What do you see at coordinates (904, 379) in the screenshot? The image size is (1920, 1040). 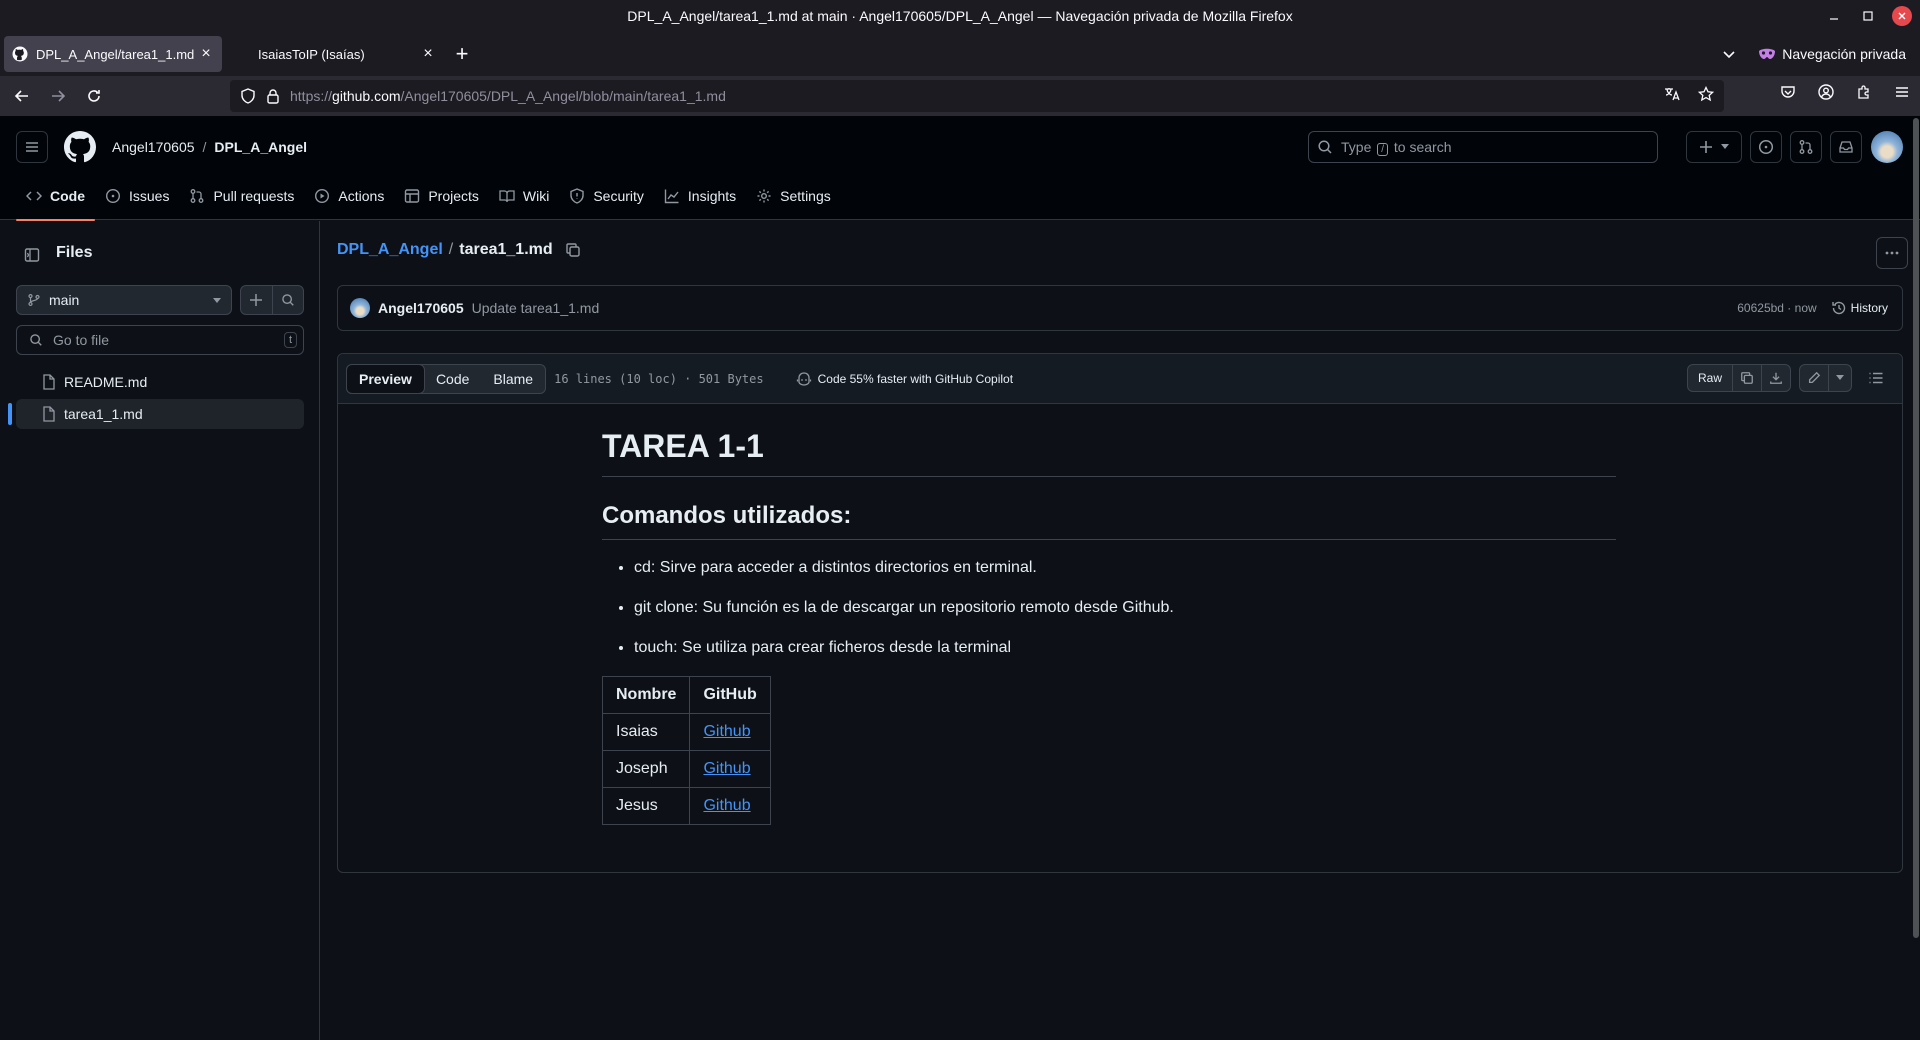 I see `copilot-promo: Code 55% faster with GitHub Copilot` at bounding box center [904, 379].